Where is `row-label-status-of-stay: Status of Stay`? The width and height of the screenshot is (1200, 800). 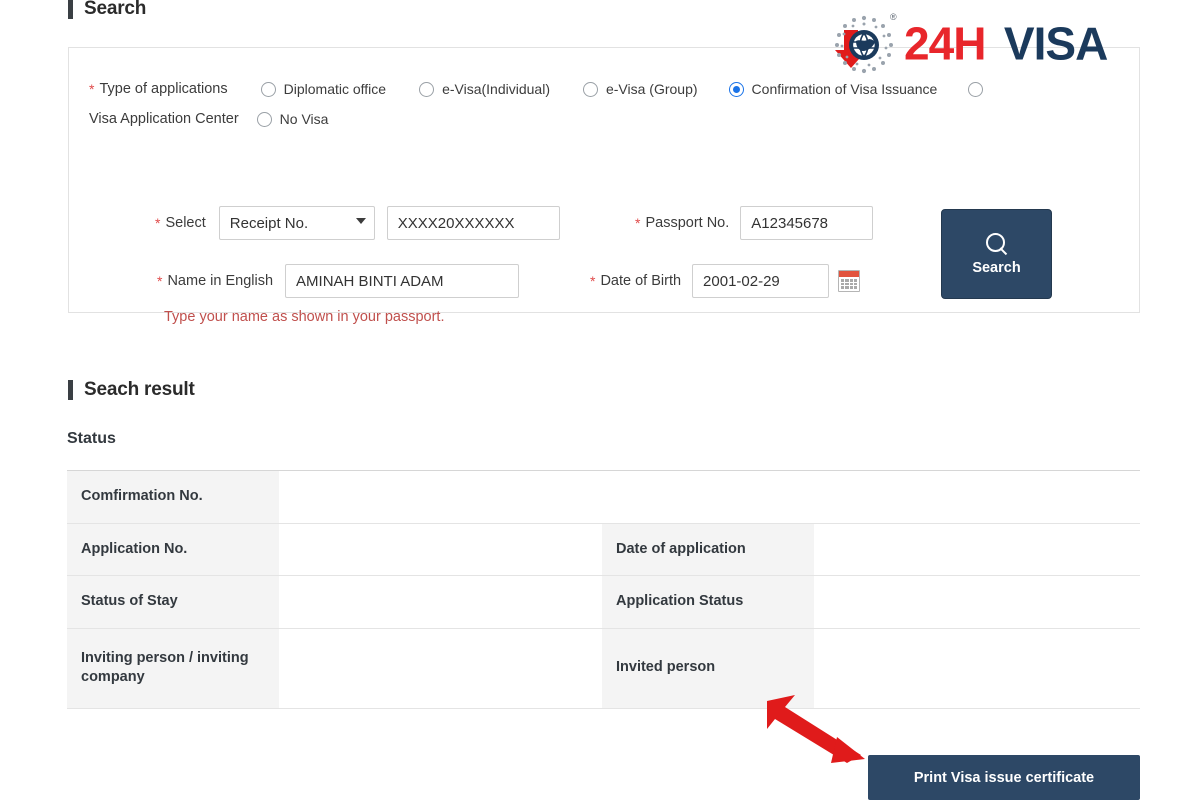 row-label-status-of-stay: Status of Stay is located at coordinates (173, 602).